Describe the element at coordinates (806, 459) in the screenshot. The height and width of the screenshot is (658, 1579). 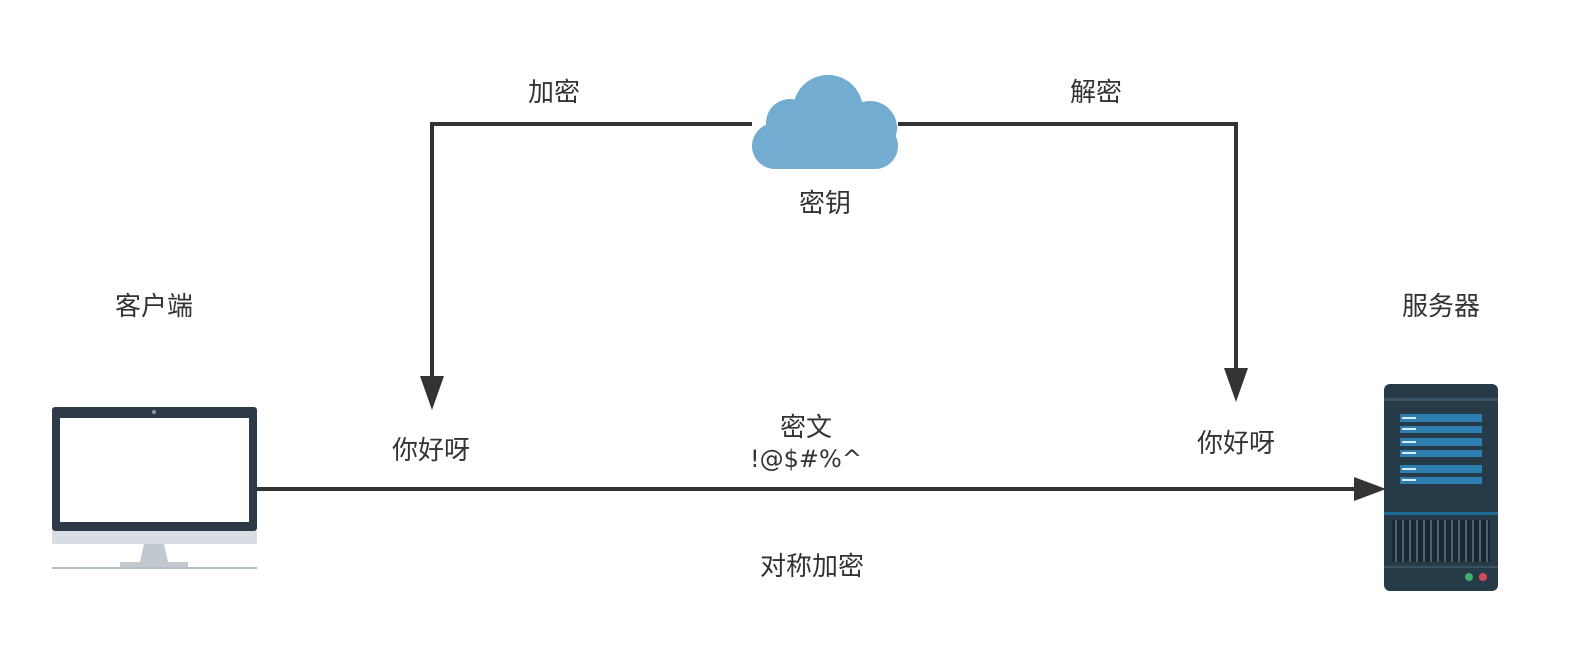
I see `ciphertext-value: !@$#%^` at that location.